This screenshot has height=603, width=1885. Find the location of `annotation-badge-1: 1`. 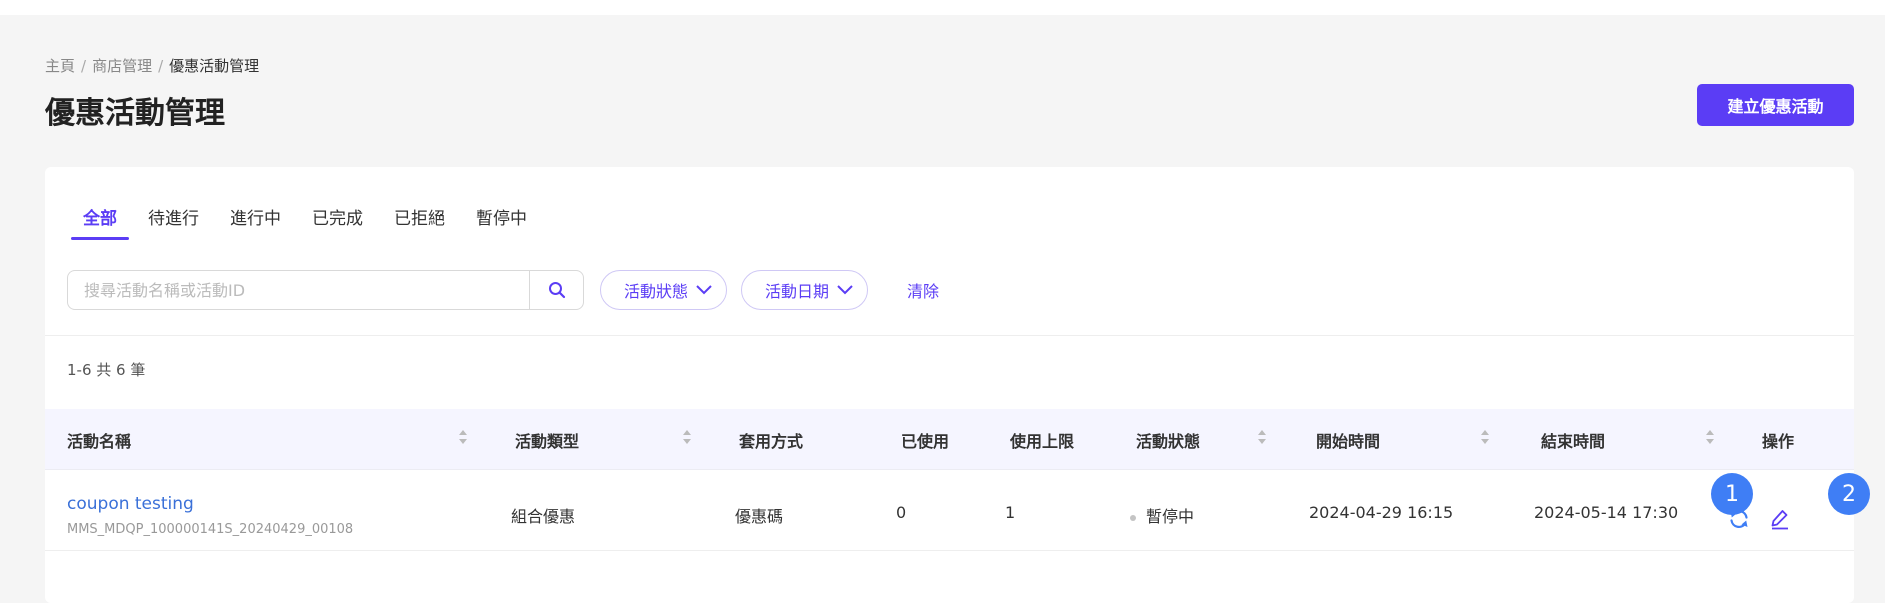

annotation-badge-1: 1 is located at coordinates (1732, 494).